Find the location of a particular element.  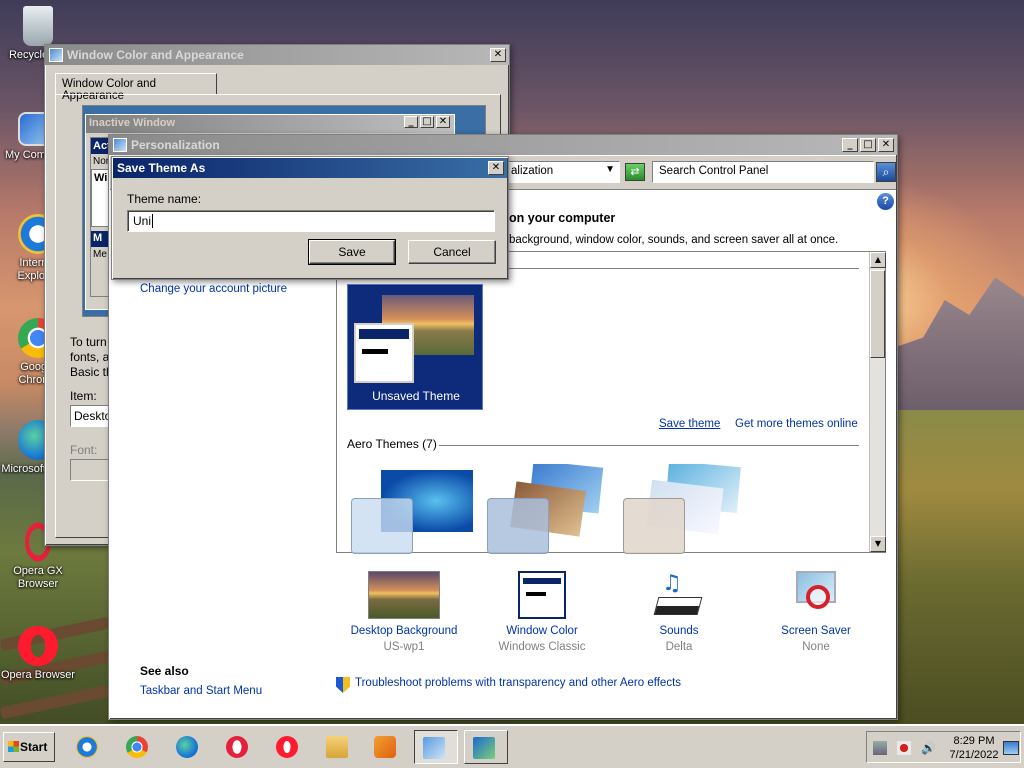

aero-theme-windows is located at coordinates (413, 512).